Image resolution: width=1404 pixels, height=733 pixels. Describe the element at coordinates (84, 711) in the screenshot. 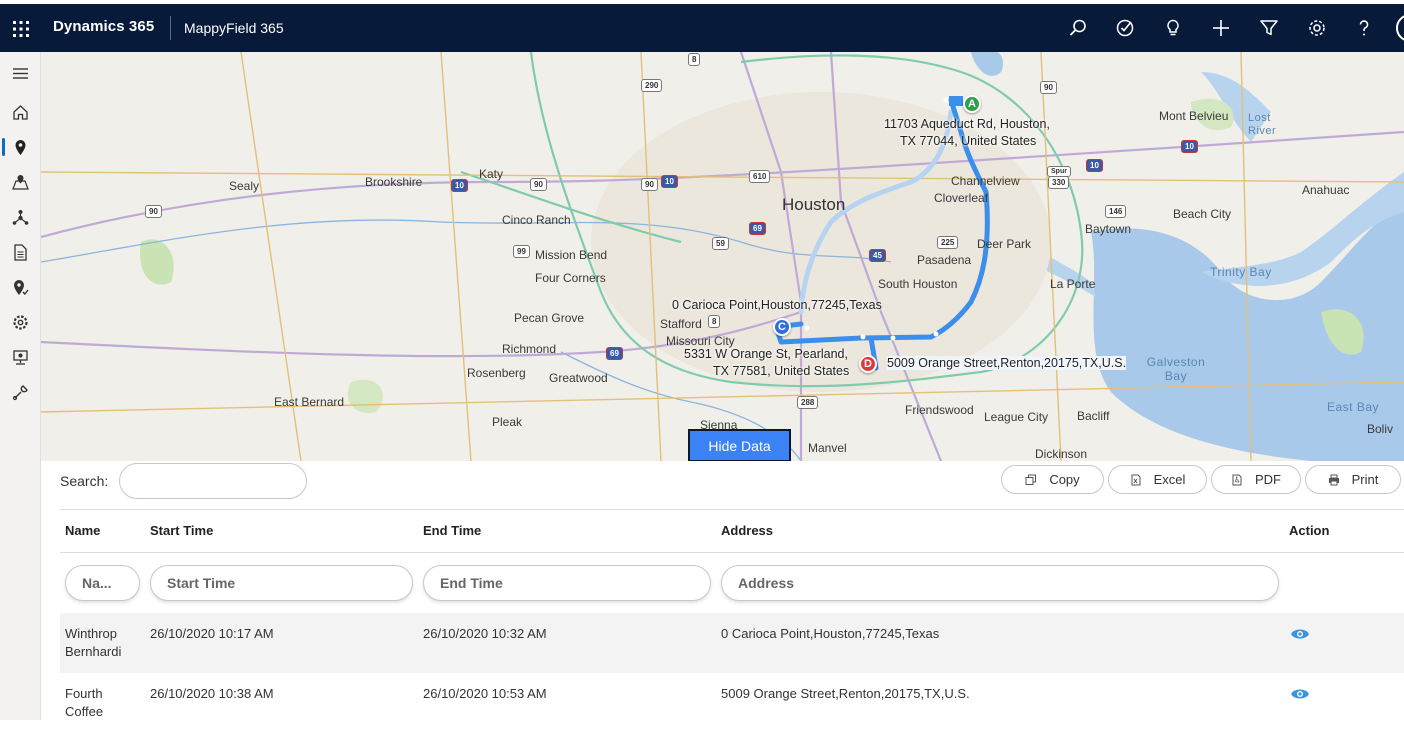

I see `name-line: Coffee` at that location.